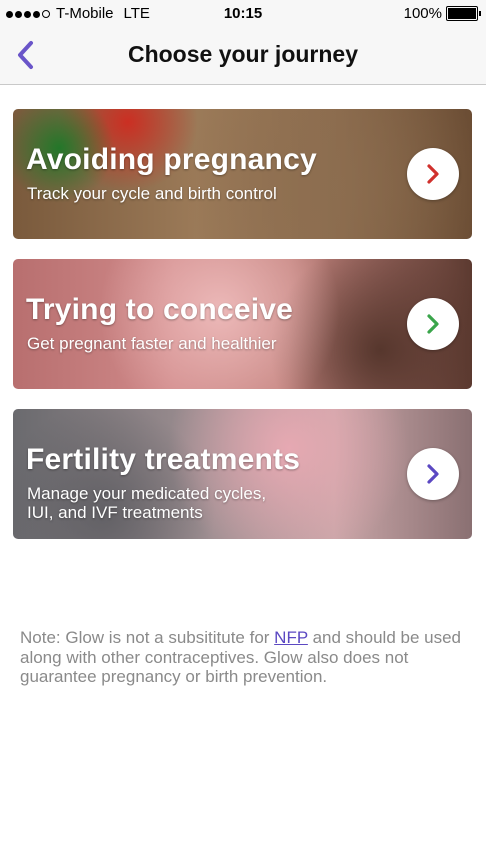 The image size is (486, 863). I want to click on battery-info: 100%, so click(442, 13).